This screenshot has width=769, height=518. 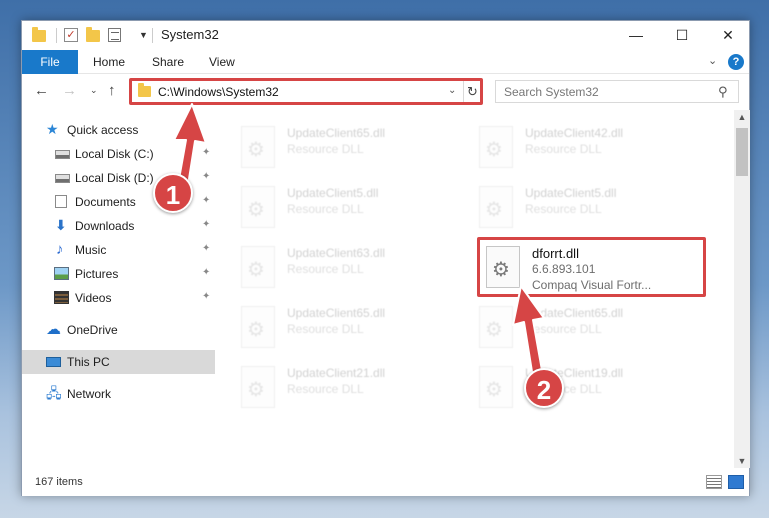 I want to click on sidebar-item-label: Downloads, so click(x=105, y=226).